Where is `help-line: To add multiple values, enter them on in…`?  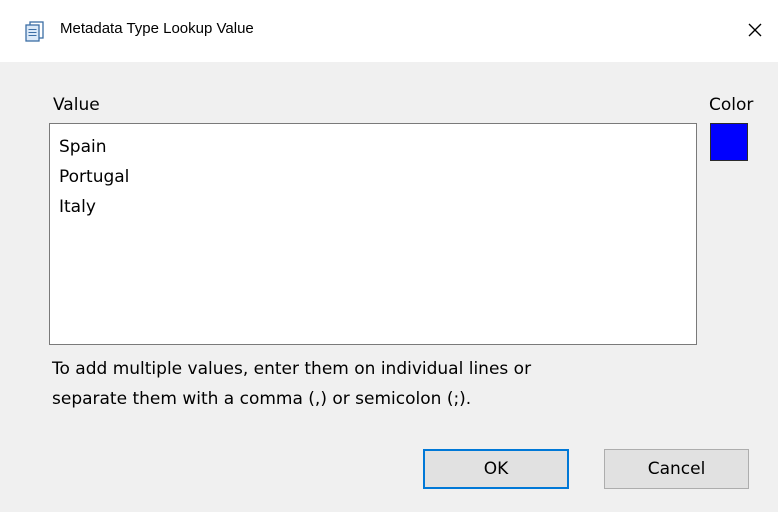
help-line: To add multiple values, enter them on in… is located at coordinates (292, 369).